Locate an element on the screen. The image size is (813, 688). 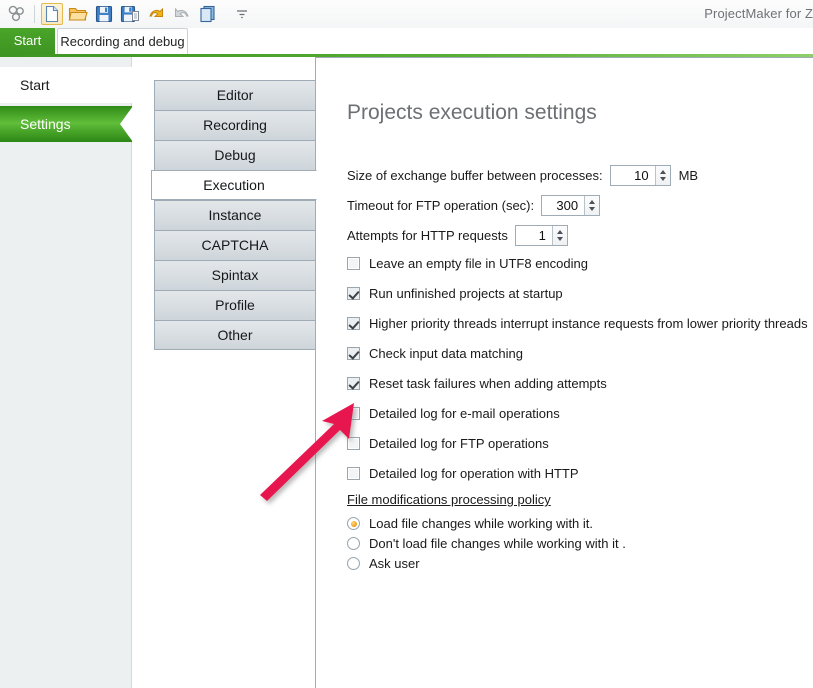
tab-start: Start is located at coordinates (27, 41).